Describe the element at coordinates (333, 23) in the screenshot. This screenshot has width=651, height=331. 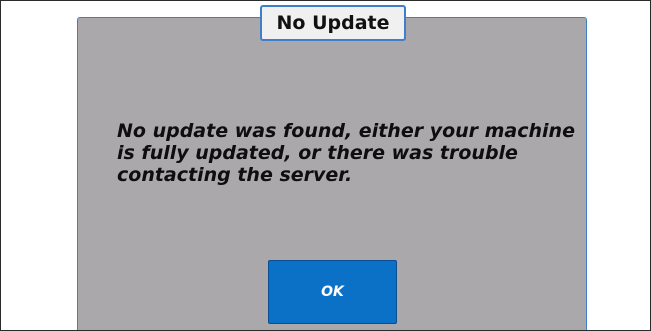
I see `dialog-title: No Update` at that location.